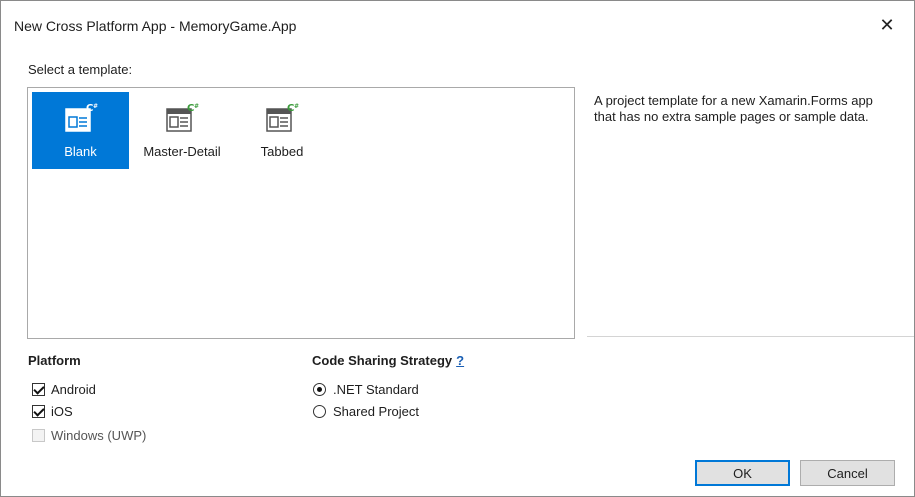  I want to click on platform-option-windows-uwp: Windows (UWP), so click(89, 435).